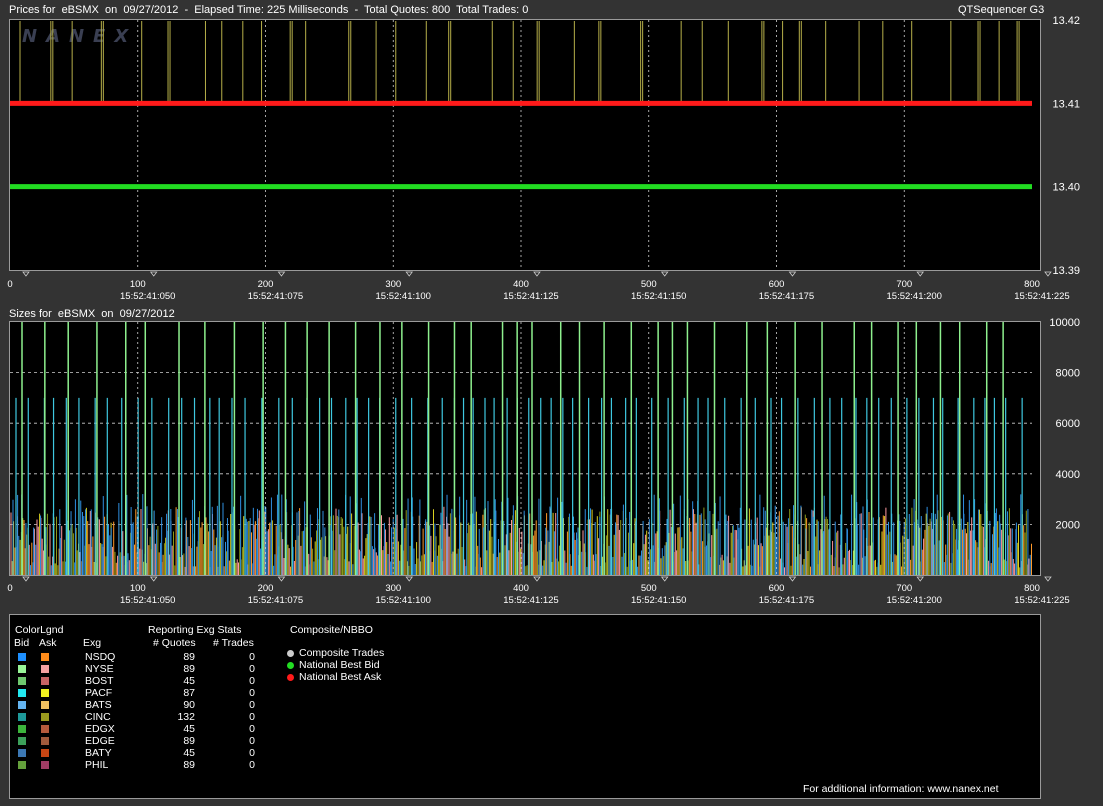  Describe the element at coordinates (100, 729) in the screenshot. I see `legend-exg-name: EDGX` at that location.